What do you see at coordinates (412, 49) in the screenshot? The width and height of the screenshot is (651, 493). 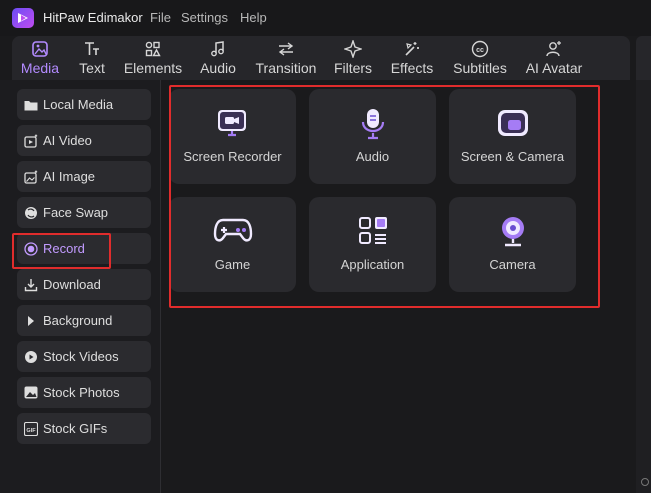 I see `magic-wand-icon` at bounding box center [412, 49].